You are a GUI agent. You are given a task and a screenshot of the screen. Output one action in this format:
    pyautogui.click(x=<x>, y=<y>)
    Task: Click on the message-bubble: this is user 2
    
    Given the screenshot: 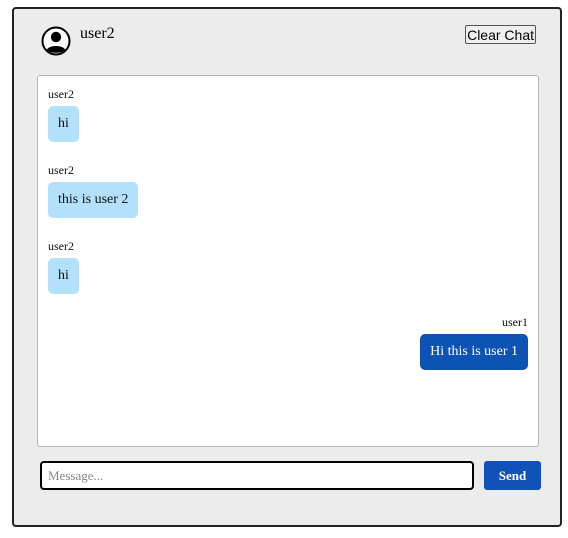 What is the action you would take?
    pyautogui.click(x=93, y=200)
    